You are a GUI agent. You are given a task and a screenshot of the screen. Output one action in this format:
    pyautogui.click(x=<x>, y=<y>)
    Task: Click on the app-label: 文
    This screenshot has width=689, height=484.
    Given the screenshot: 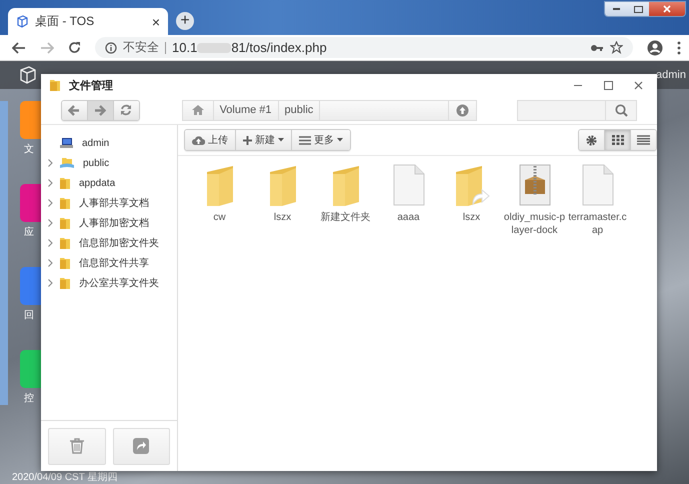 What is the action you would take?
    pyautogui.click(x=29, y=149)
    